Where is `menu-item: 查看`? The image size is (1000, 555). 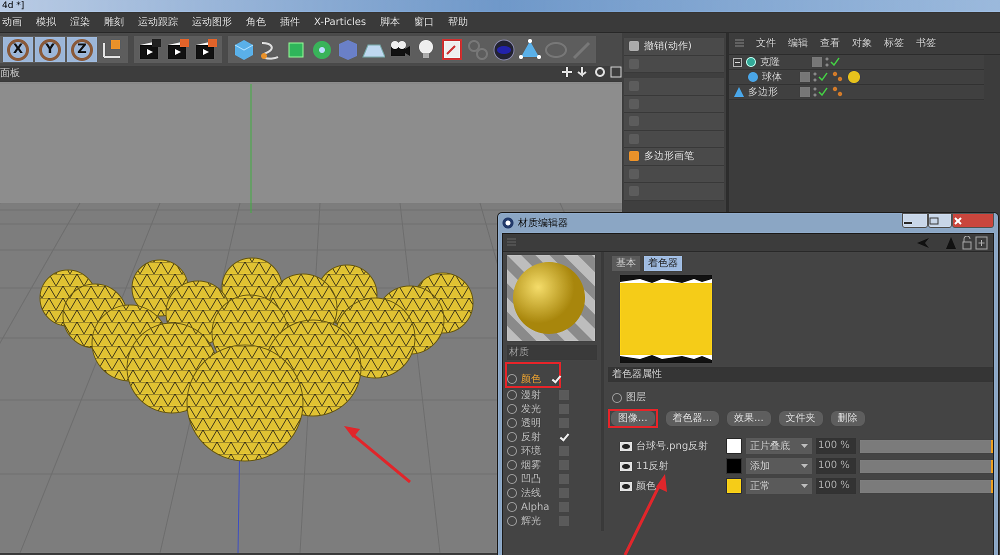
menu-item: 查看 is located at coordinates (830, 43).